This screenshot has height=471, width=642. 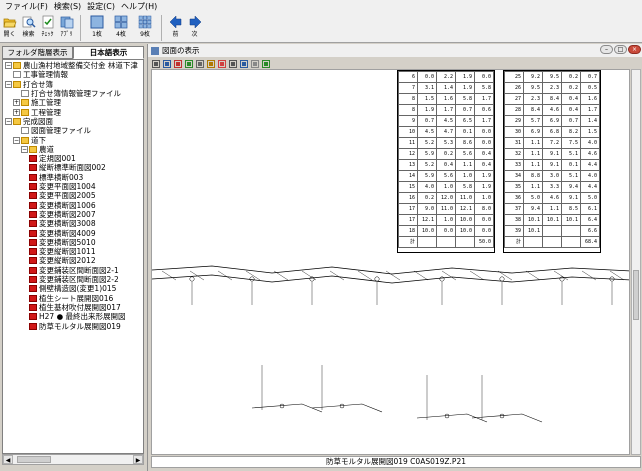 I want to click on tree-item: 変更横断図5010, so click(x=62, y=242).